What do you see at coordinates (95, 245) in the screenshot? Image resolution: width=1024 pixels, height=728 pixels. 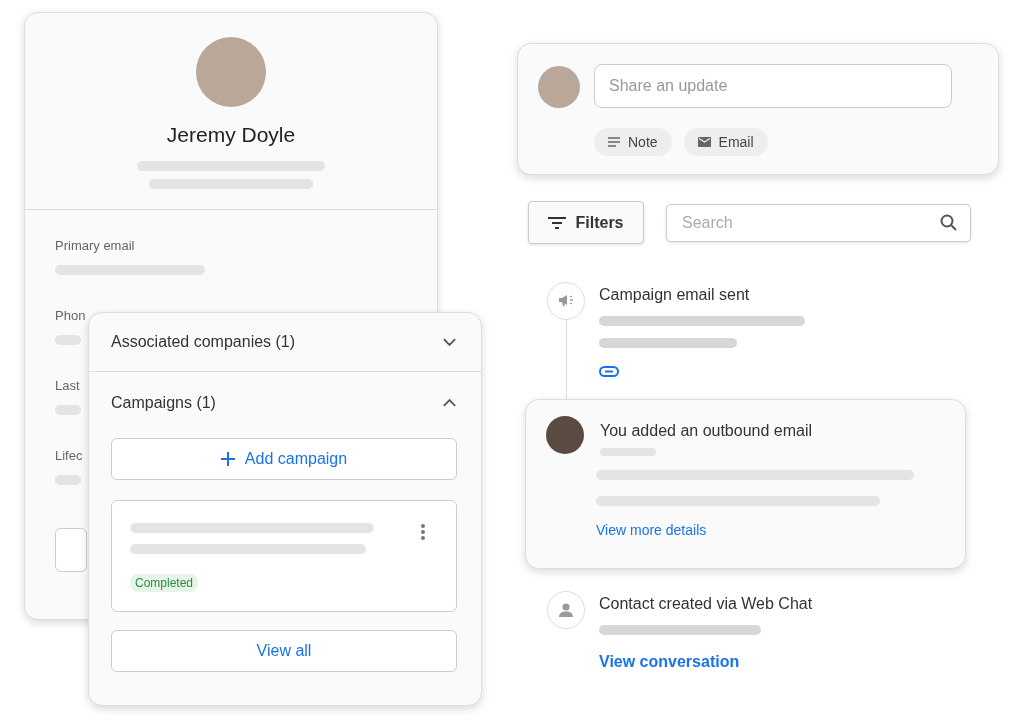 I see `field-label: Primary email` at bounding box center [95, 245].